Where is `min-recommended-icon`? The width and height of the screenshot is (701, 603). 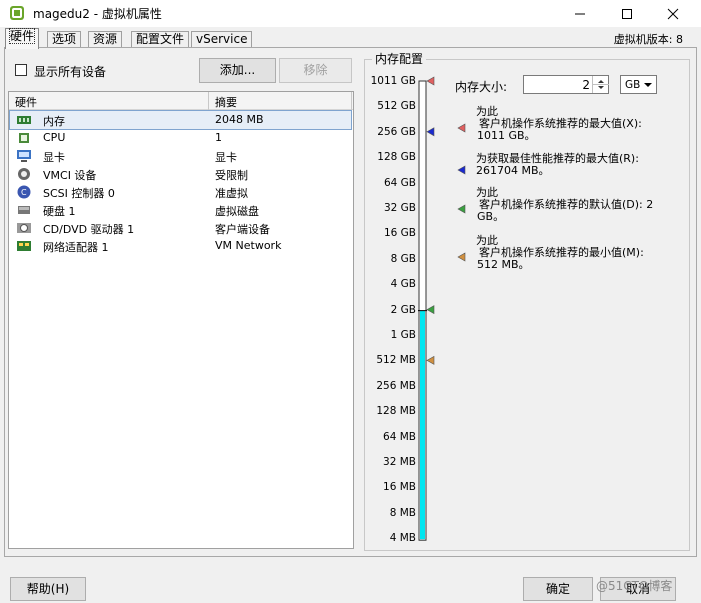 min-recommended-icon is located at coordinates (461, 257).